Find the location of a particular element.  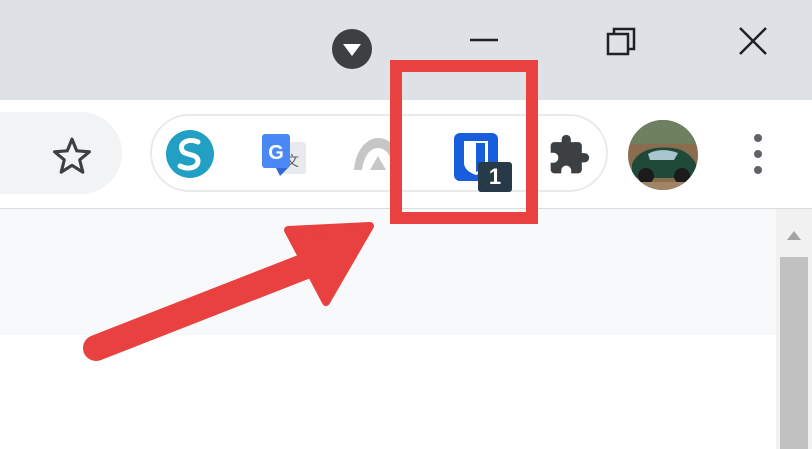

pointer-arrow is located at coordinates (228, 291).